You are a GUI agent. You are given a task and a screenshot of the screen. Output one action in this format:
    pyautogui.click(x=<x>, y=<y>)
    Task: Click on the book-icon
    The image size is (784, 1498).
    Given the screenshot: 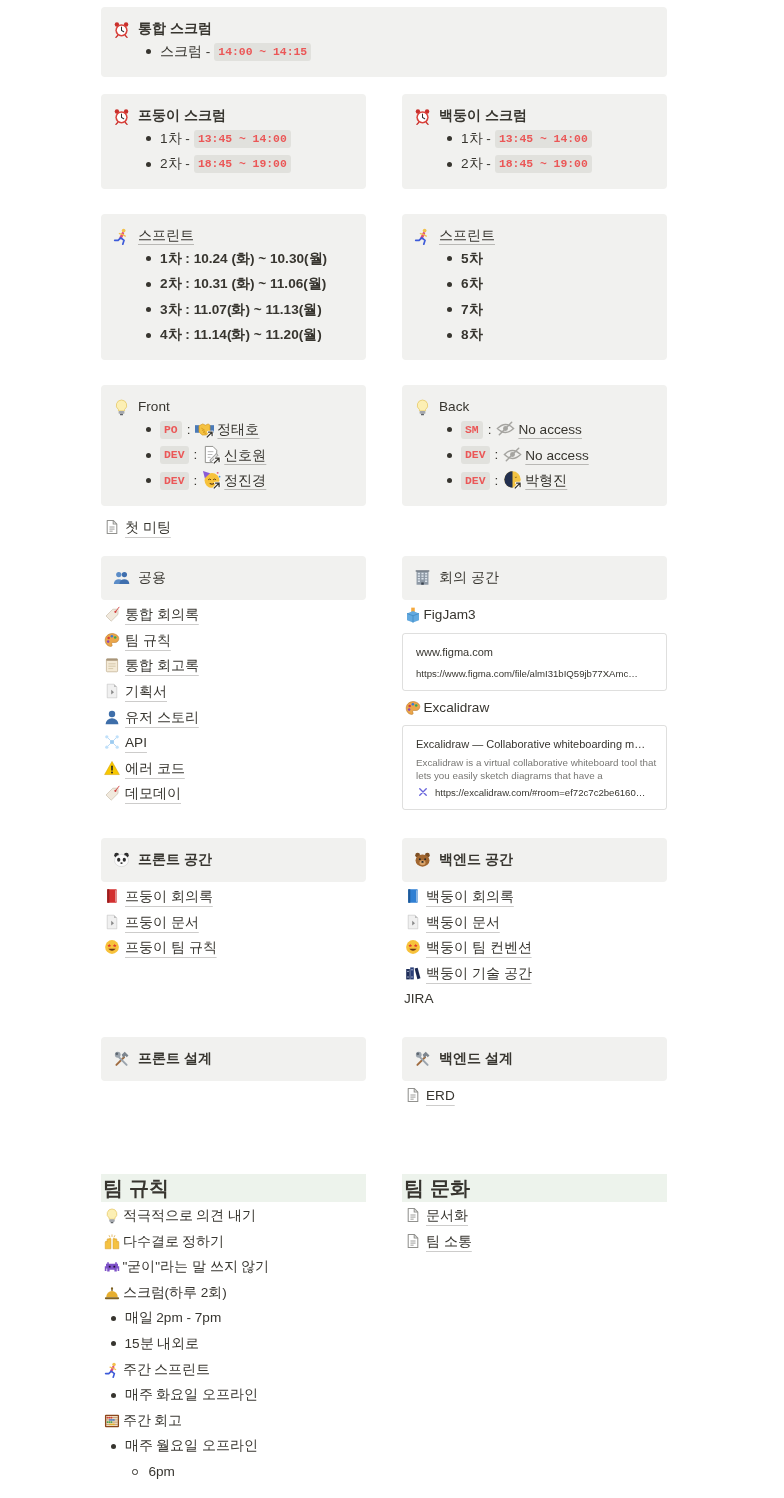 What is the action you would take?
    pyautogui.click(x=112, y=895)
    